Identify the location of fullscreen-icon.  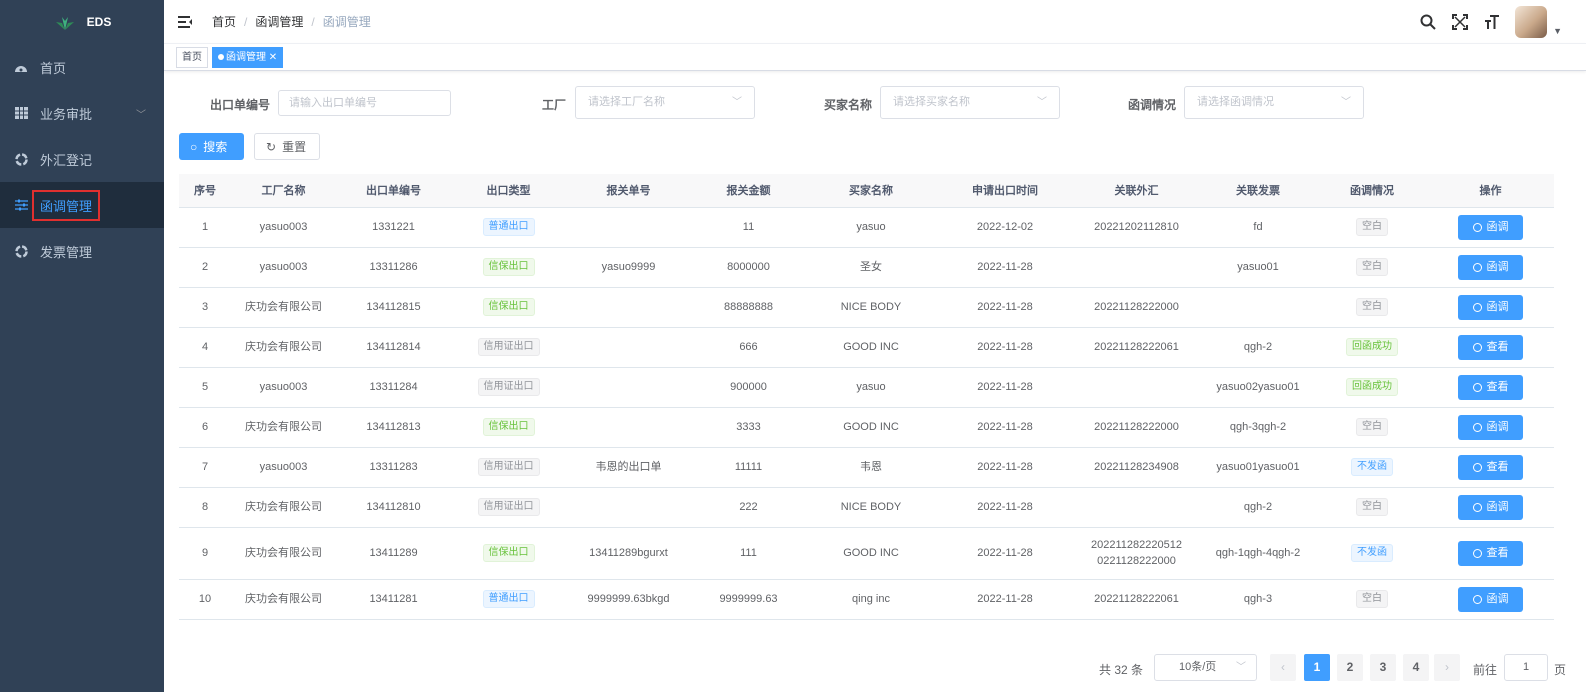
(1460, 22).